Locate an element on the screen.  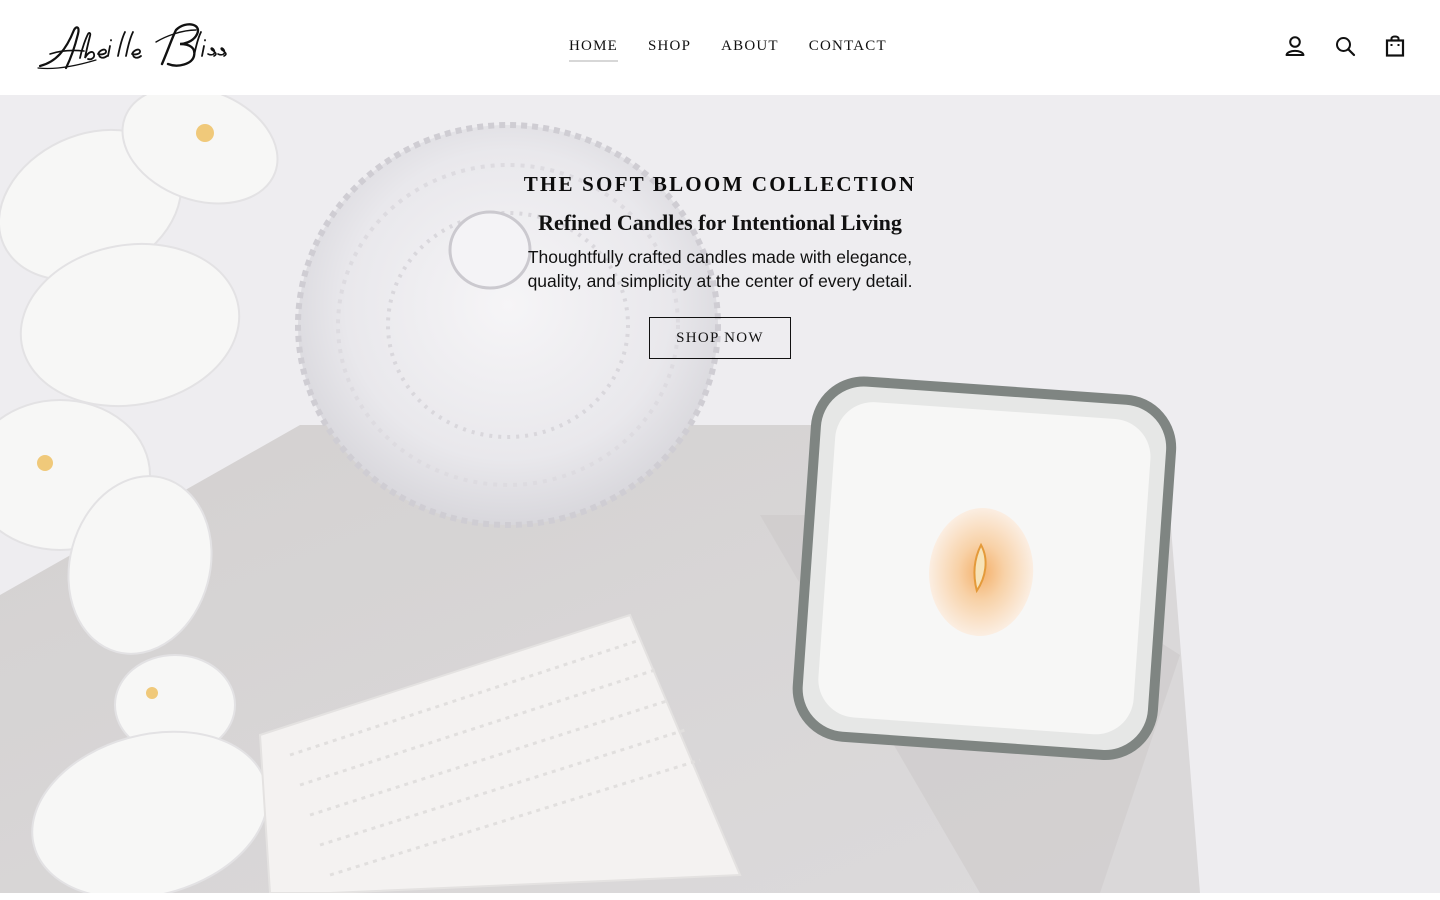
hero-subtitle: Refined Candles for Intentional Living is located at coordinates (720, 222).